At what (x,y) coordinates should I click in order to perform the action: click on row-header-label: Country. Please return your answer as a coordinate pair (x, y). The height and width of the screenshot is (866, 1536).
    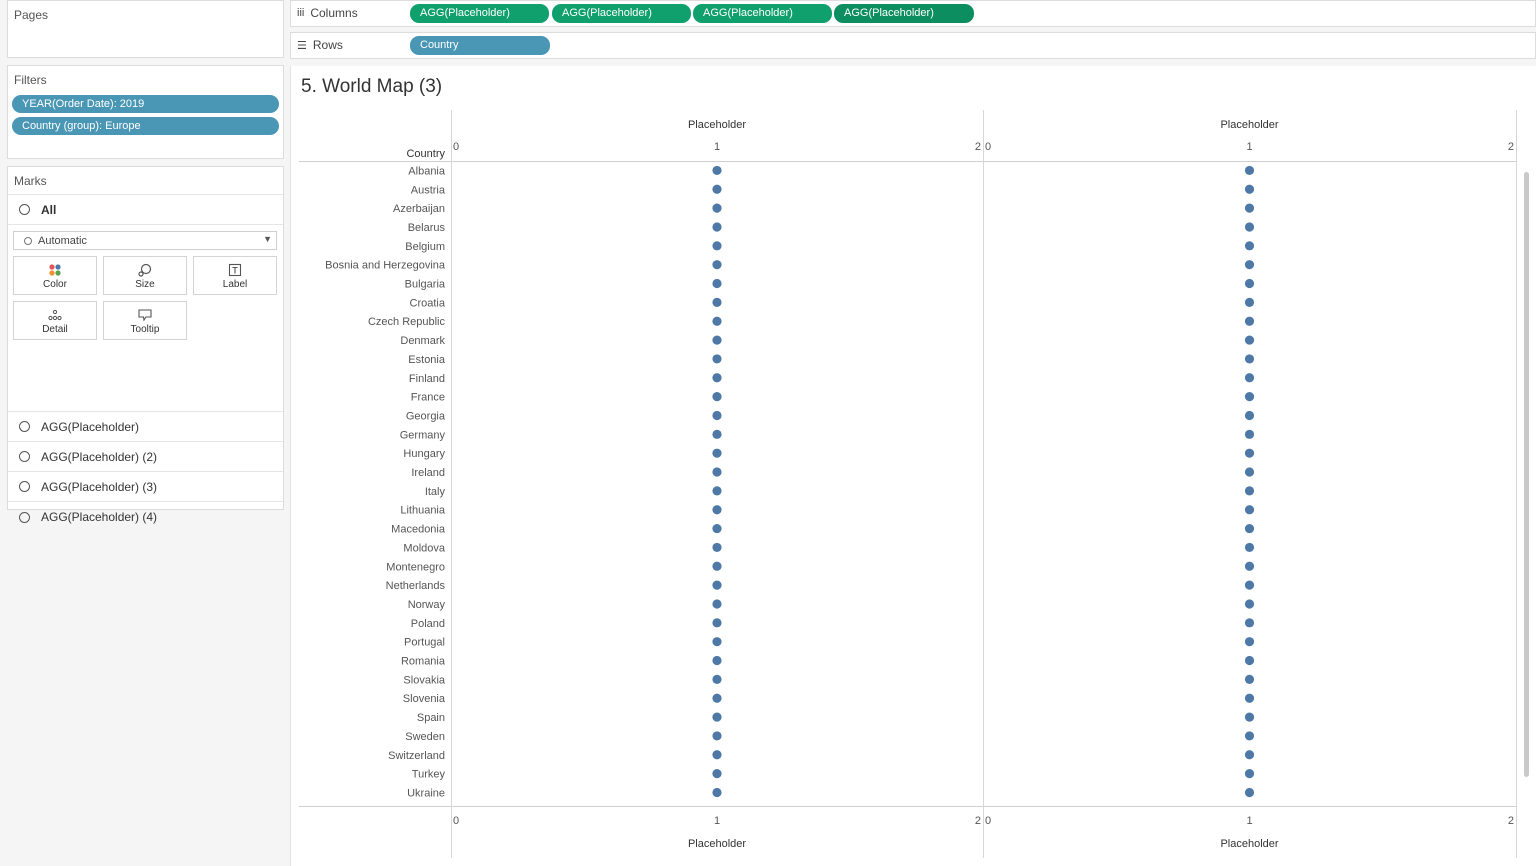
    Looking at the image, I should click on (425, 154).